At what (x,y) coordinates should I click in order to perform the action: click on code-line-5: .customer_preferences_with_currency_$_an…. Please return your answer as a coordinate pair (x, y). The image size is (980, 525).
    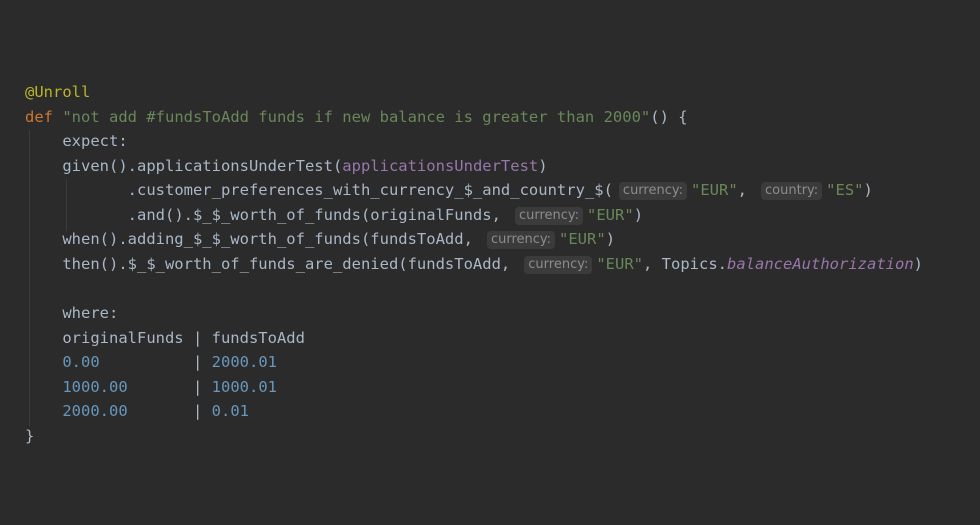
    Looking at the image, I should click on (449, 190).